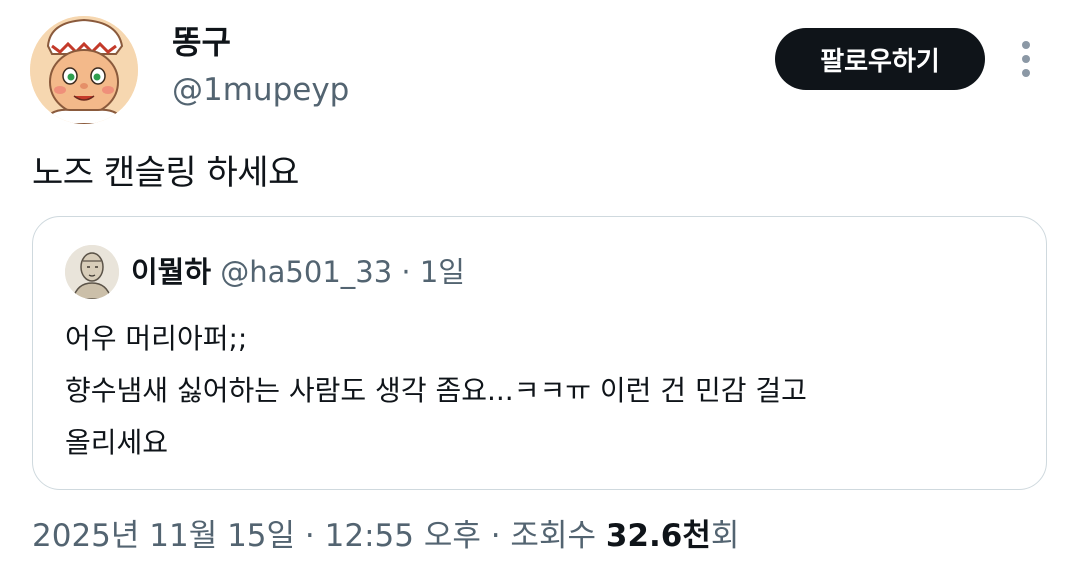 This screenshot has height=574, width=1080. I want to click on tweet-meta: 2025년 11월 15일 · 12:55 오후 · 조회수 32.6천회, so click(385, 536).